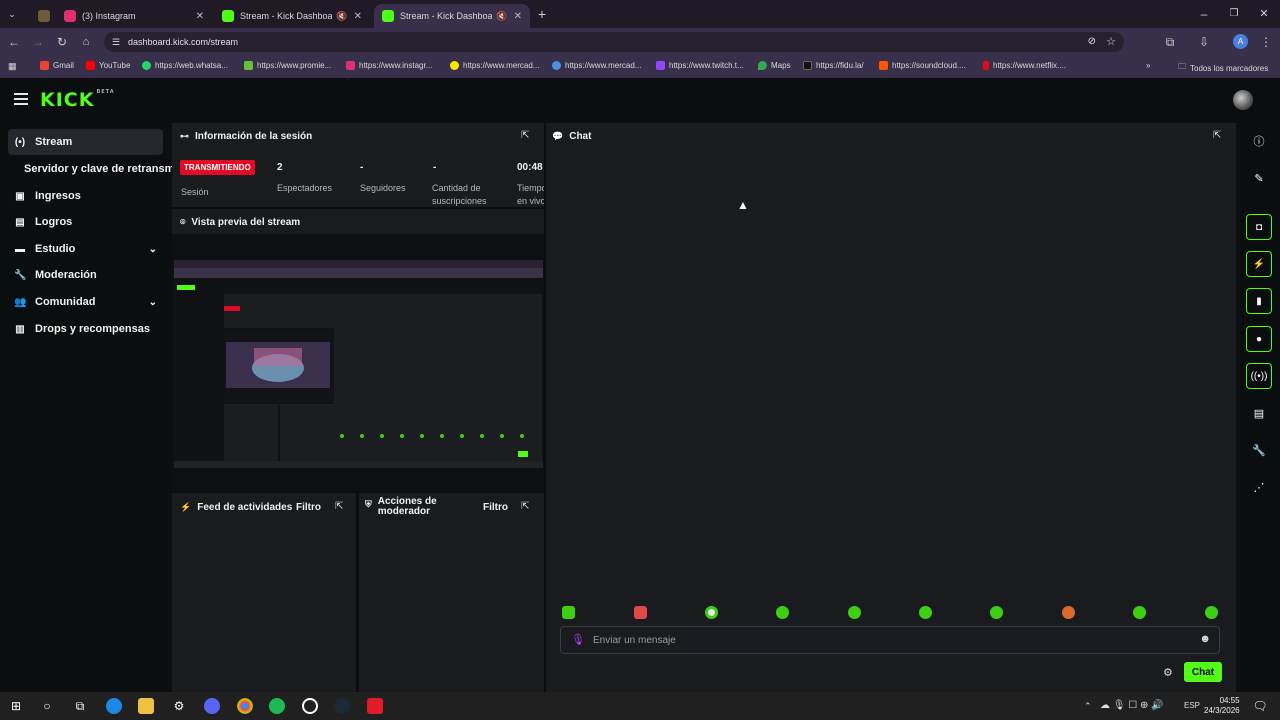 The image size is (1280, 720). I want to click on sidebar-subitem-stream-key: Servidor y clave de retransm, so click(99, 169).